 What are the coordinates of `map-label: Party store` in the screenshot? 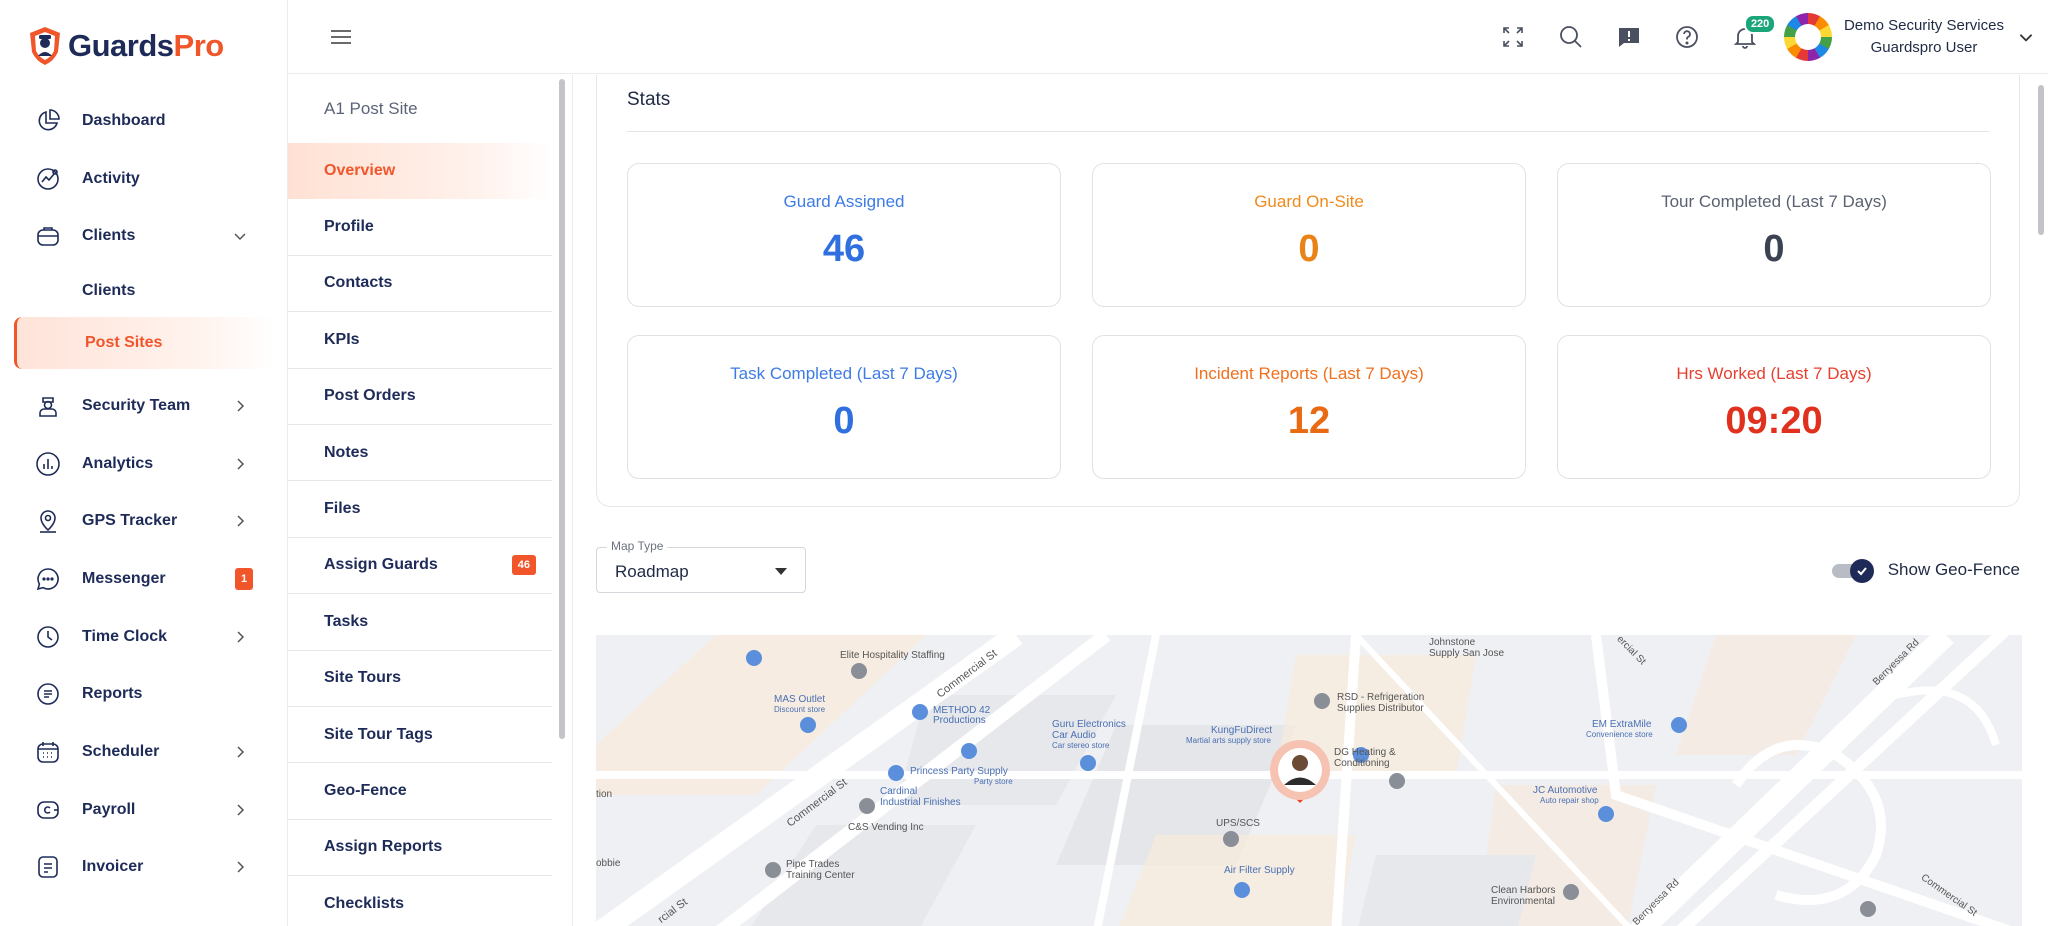 It's located at (993, 781).